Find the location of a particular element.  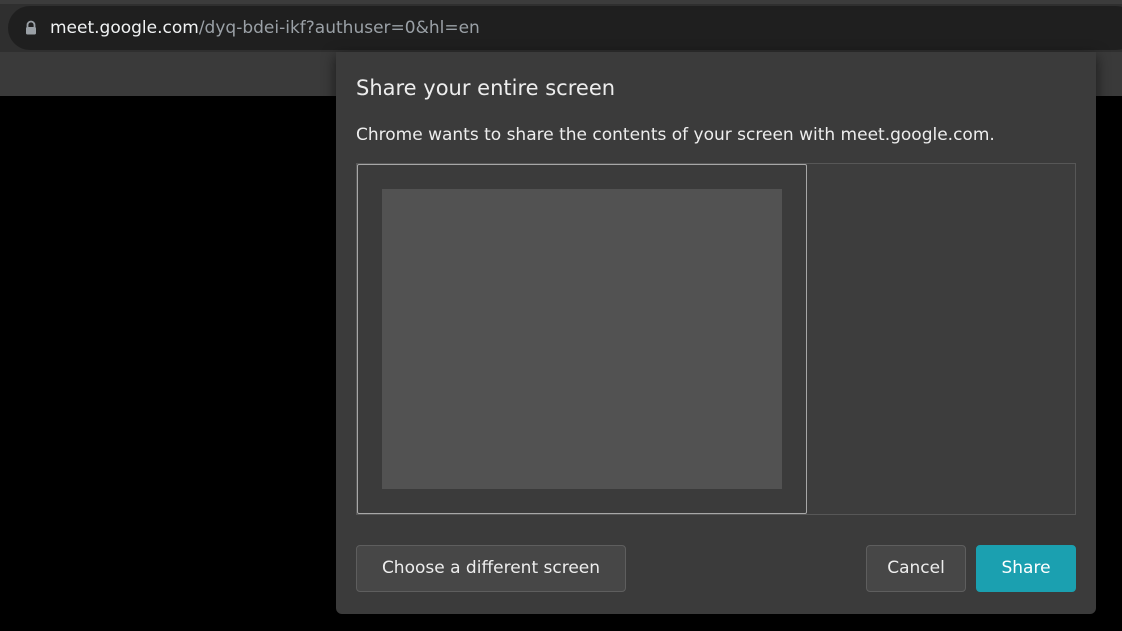

share-button: Share is located at coordinates (1026, 568).